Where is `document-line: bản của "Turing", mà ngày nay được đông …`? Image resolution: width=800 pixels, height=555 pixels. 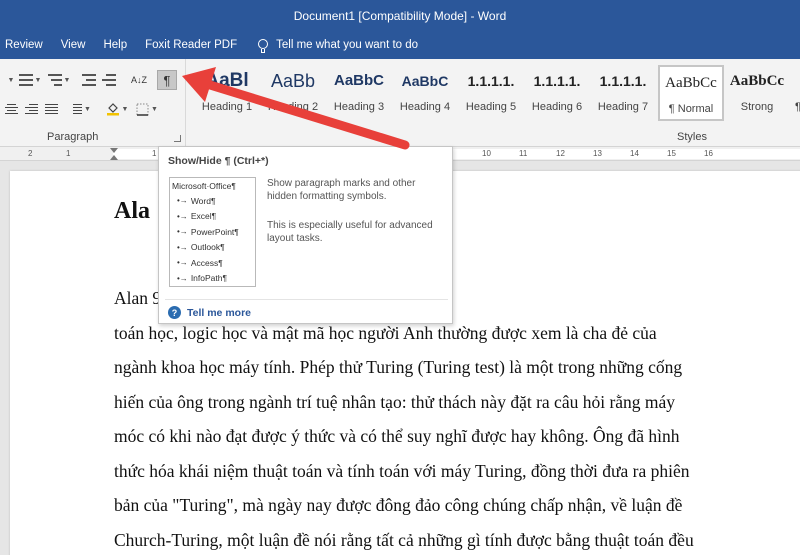 document-line: bản của "Turing", mà ngày nay được đông … is located at coordinates (398, 505).